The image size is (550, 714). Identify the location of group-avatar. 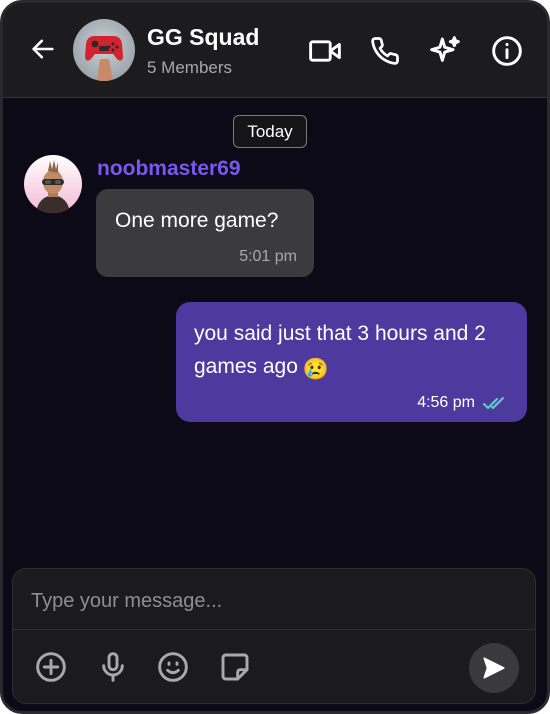
(104, 50).